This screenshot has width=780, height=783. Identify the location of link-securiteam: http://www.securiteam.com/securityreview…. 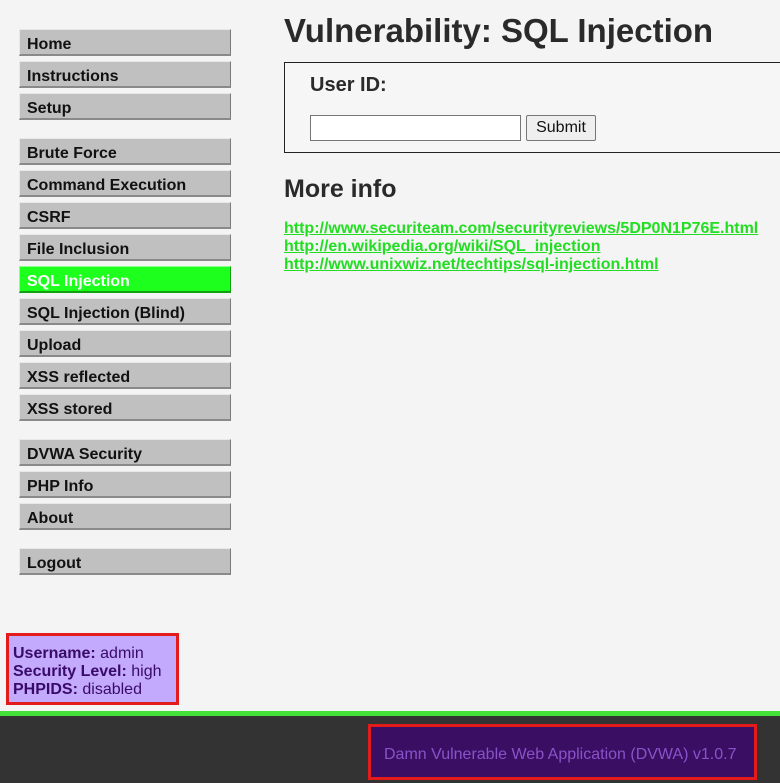
(521, 229).